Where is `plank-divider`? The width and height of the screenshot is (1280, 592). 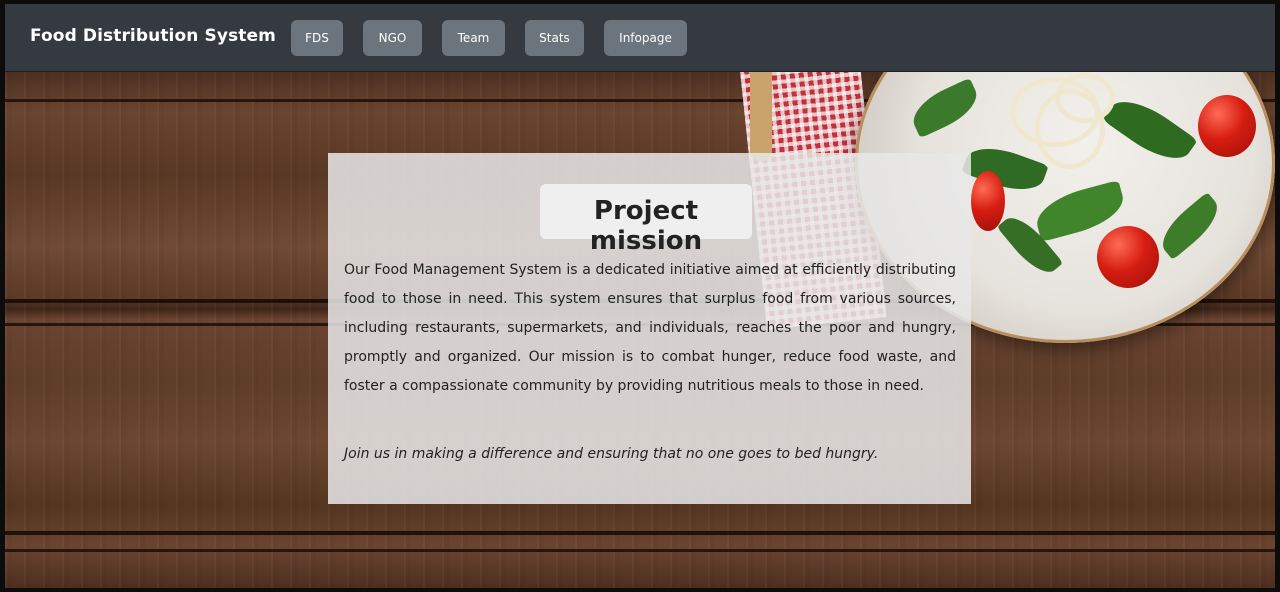
plank-divider is located at coordinates (640, 550).